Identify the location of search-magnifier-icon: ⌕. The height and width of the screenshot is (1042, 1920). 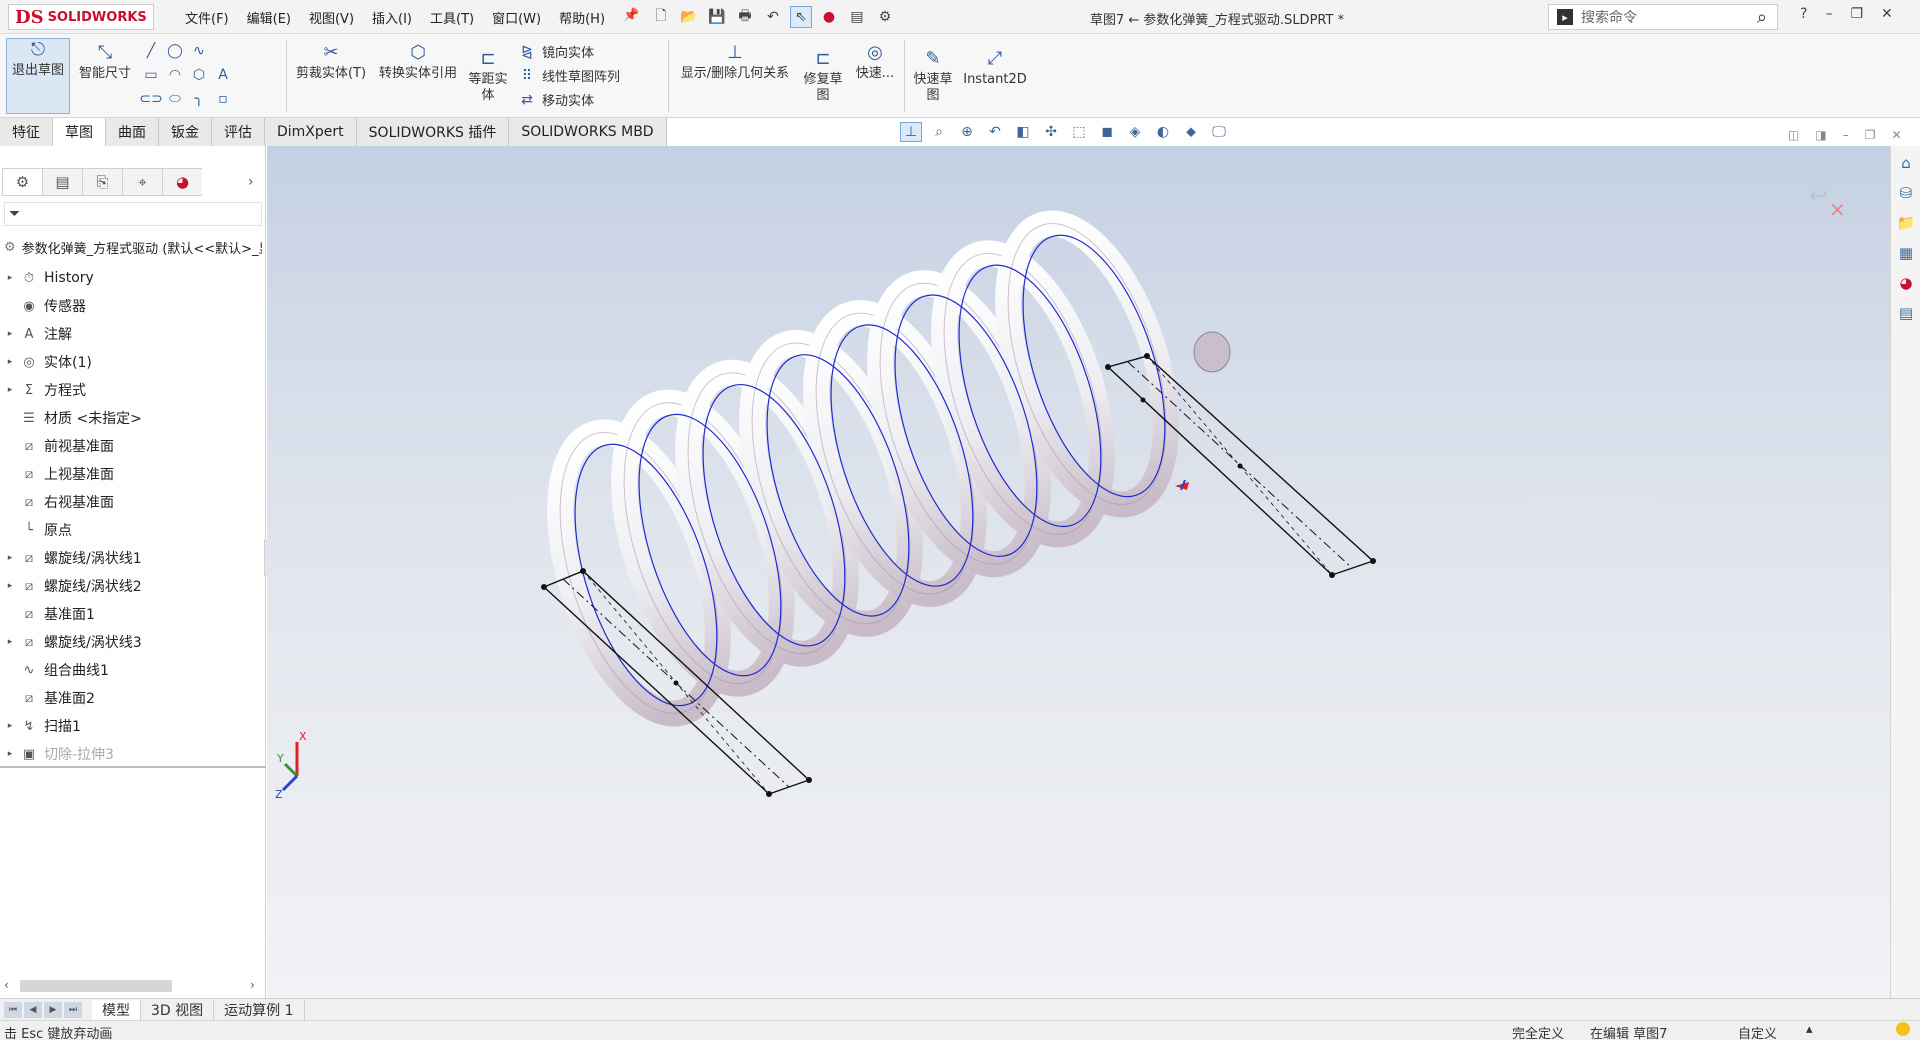
(1762, 17).